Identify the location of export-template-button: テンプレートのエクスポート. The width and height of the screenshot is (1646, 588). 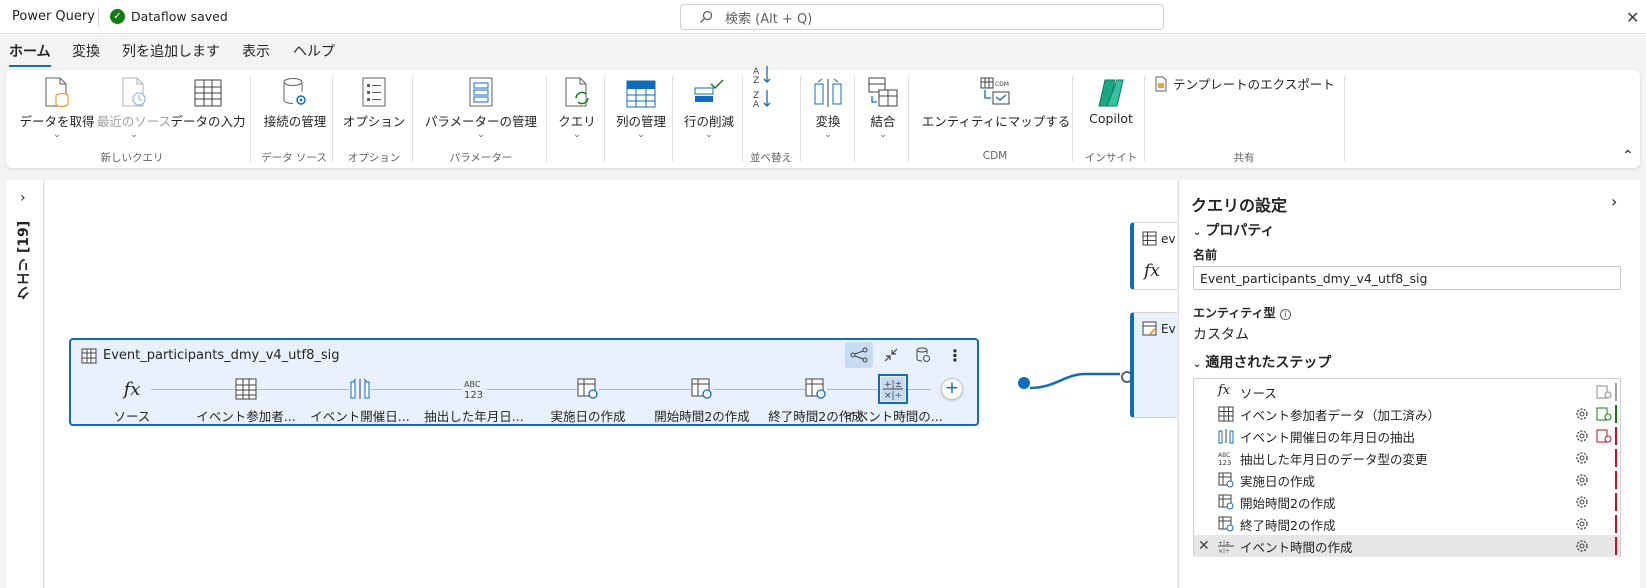
(1245, 83).